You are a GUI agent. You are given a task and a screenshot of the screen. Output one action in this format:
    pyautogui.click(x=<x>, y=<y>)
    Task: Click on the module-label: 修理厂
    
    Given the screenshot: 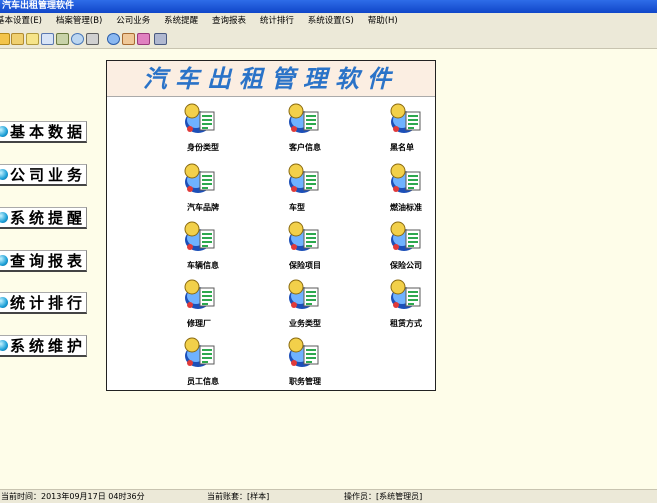 What is the action you would take?
    pyautogui.click(x=199, y=323)
    